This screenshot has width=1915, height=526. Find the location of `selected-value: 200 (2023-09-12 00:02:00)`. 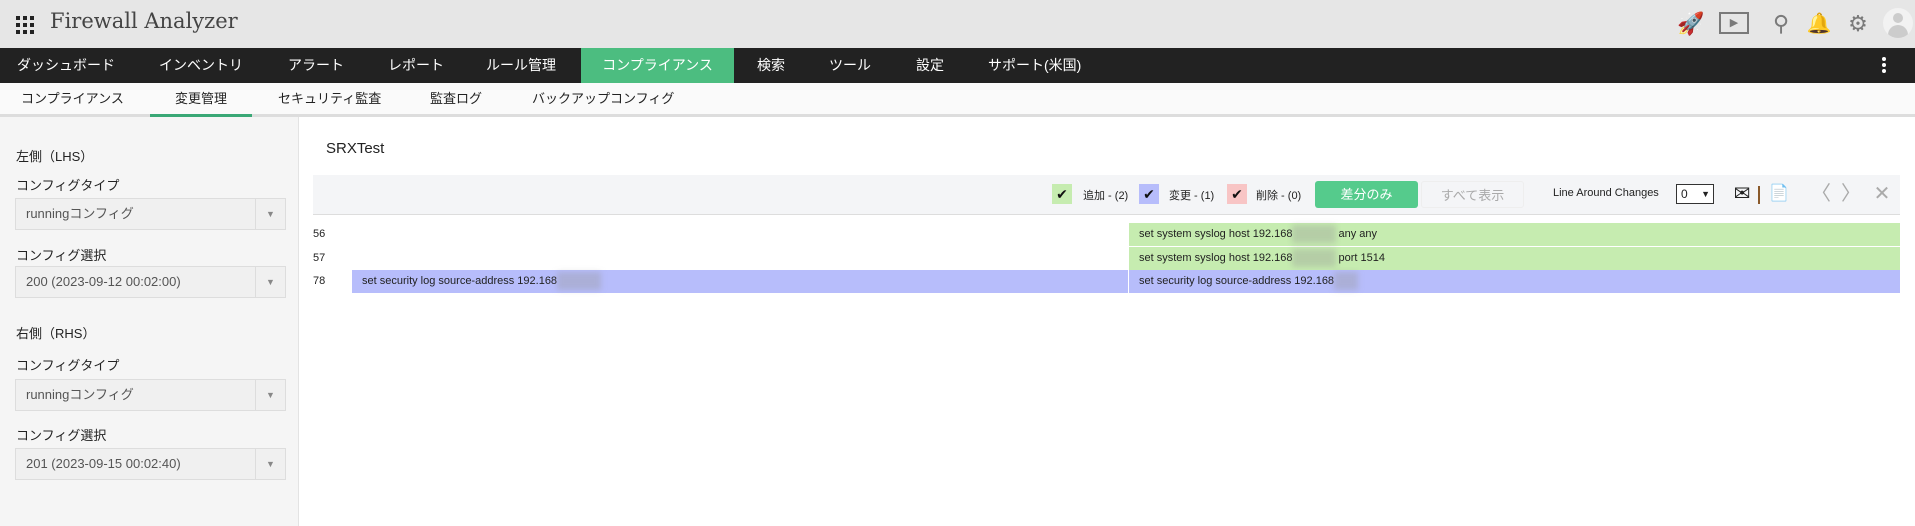

selected-value: 200 (2023-09-12 00:02:00) is located at coordinates (103, 281).